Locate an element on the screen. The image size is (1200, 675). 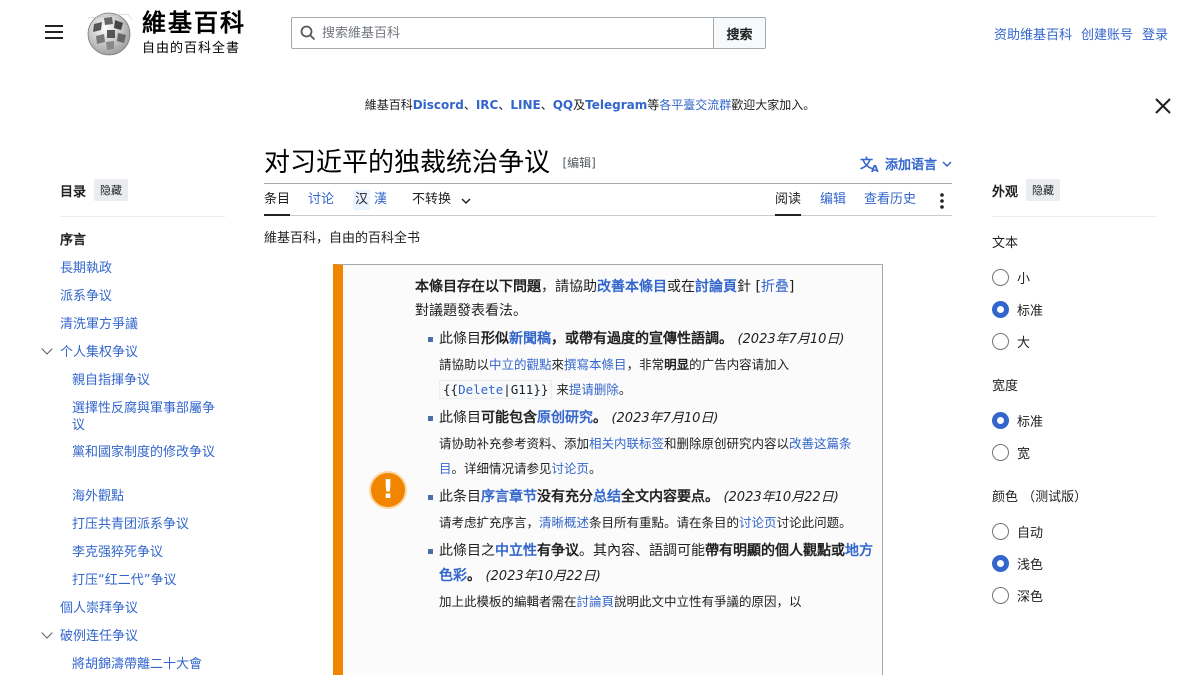
search-button: 搜索 is located at coordinates (740, 33).